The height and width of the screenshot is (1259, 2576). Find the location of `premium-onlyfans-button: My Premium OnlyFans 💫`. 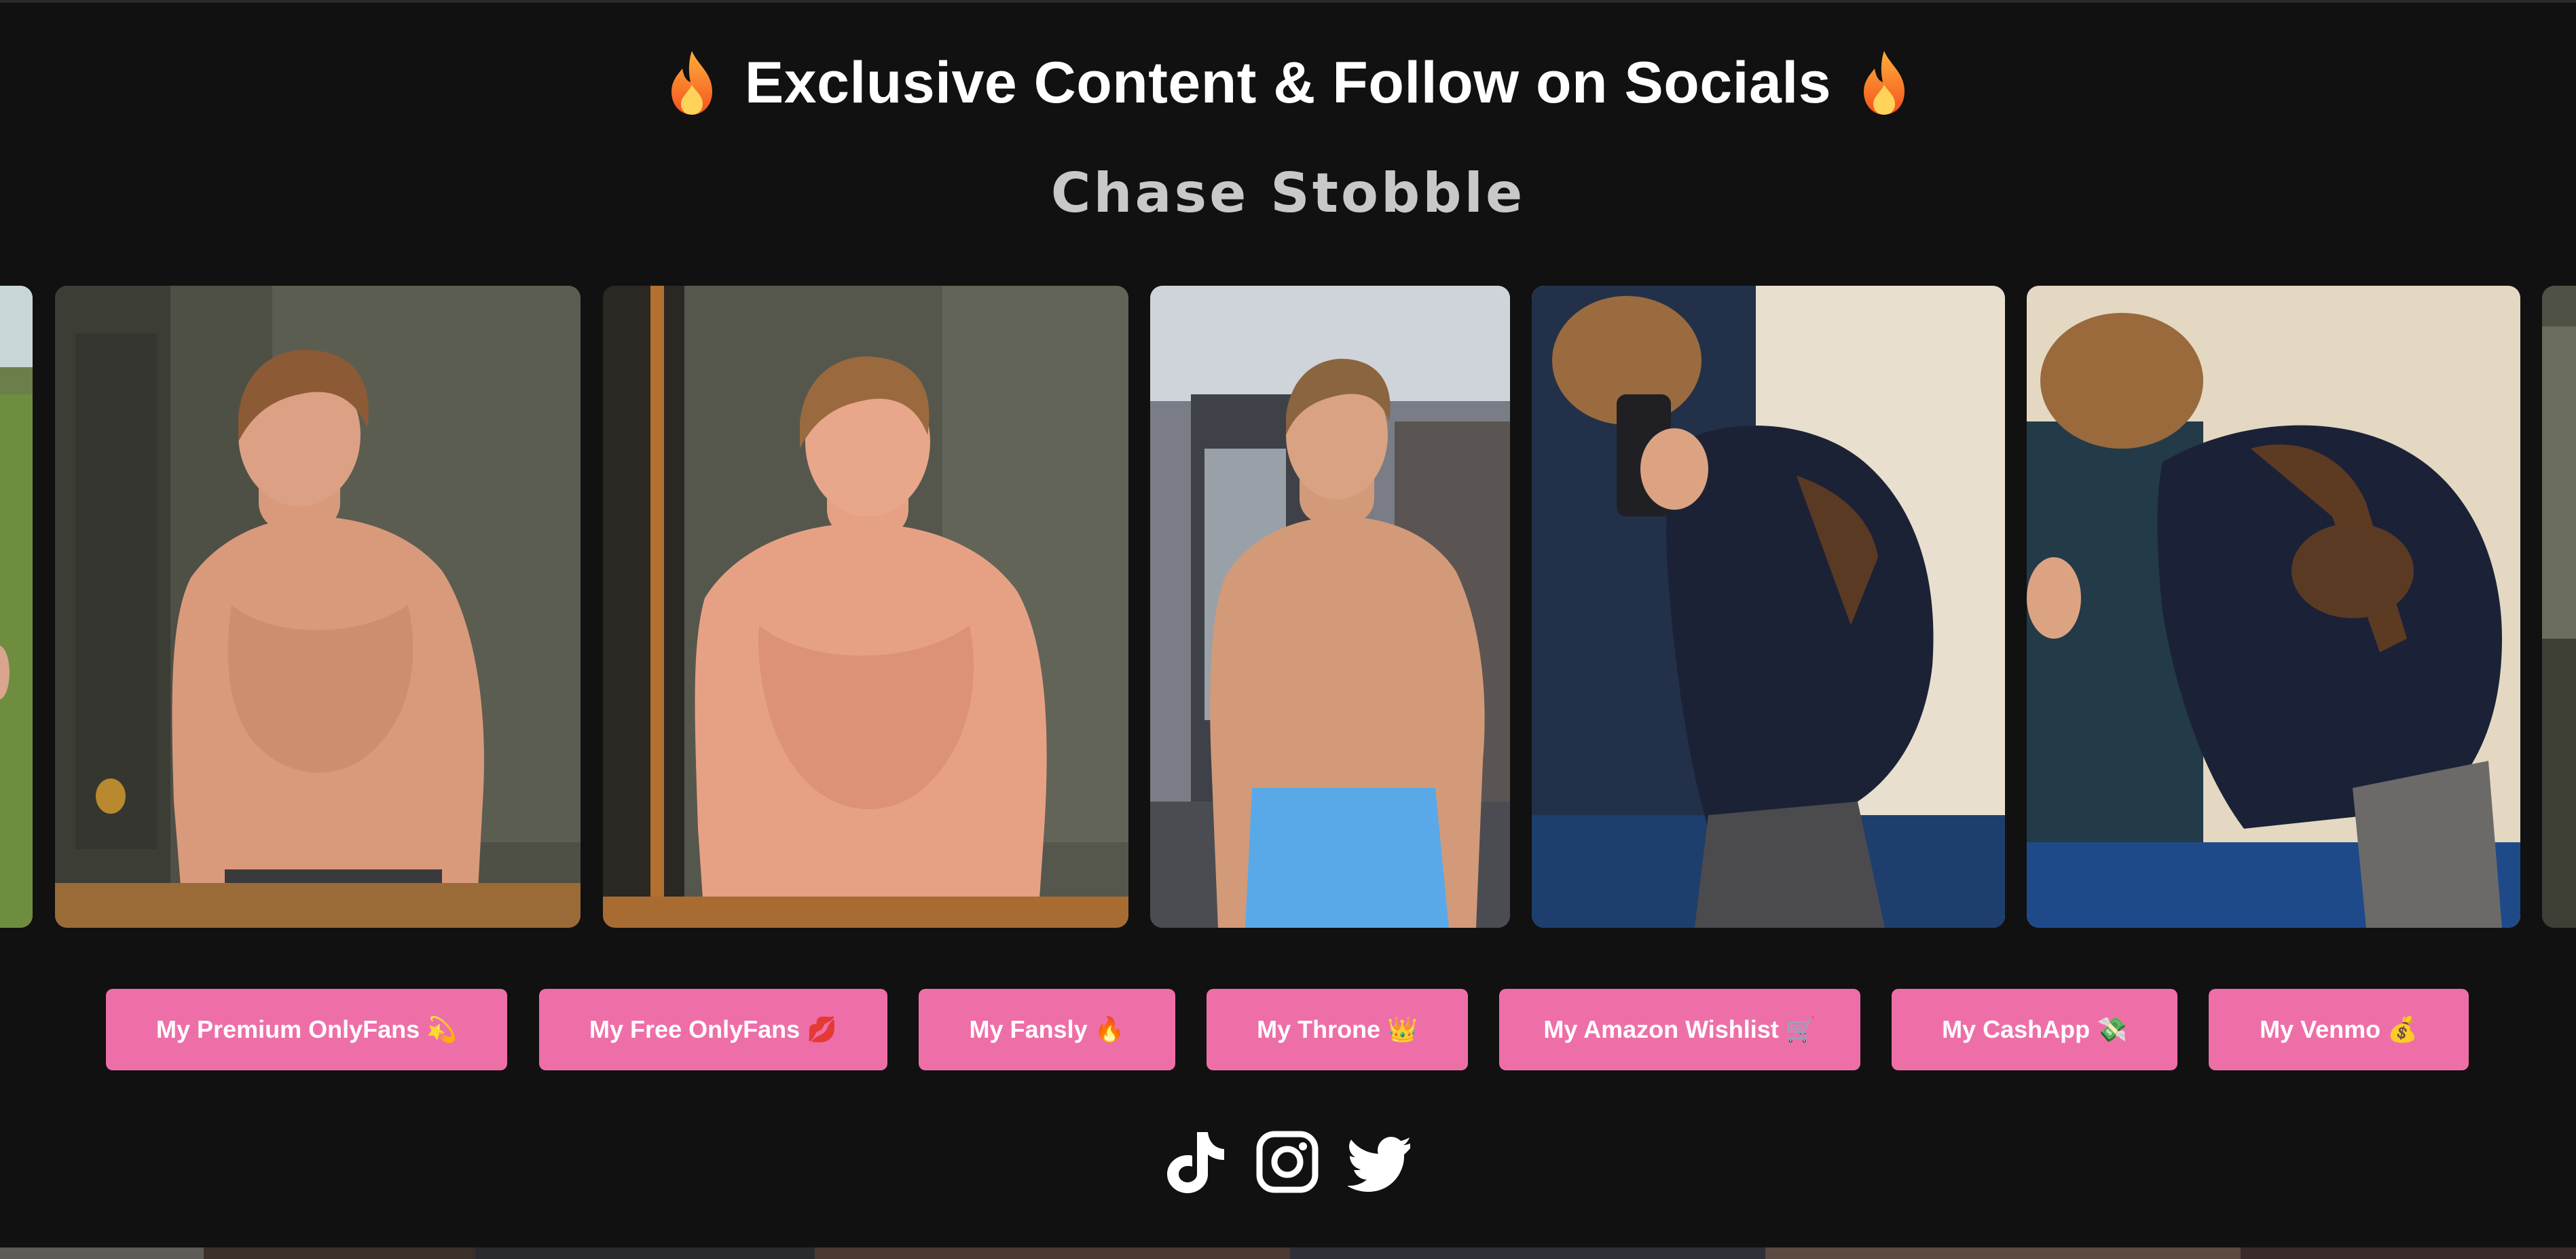

premium-onlyfans-button: My Premium OnlyFans 💫 is located at coordinates (306, 1029).